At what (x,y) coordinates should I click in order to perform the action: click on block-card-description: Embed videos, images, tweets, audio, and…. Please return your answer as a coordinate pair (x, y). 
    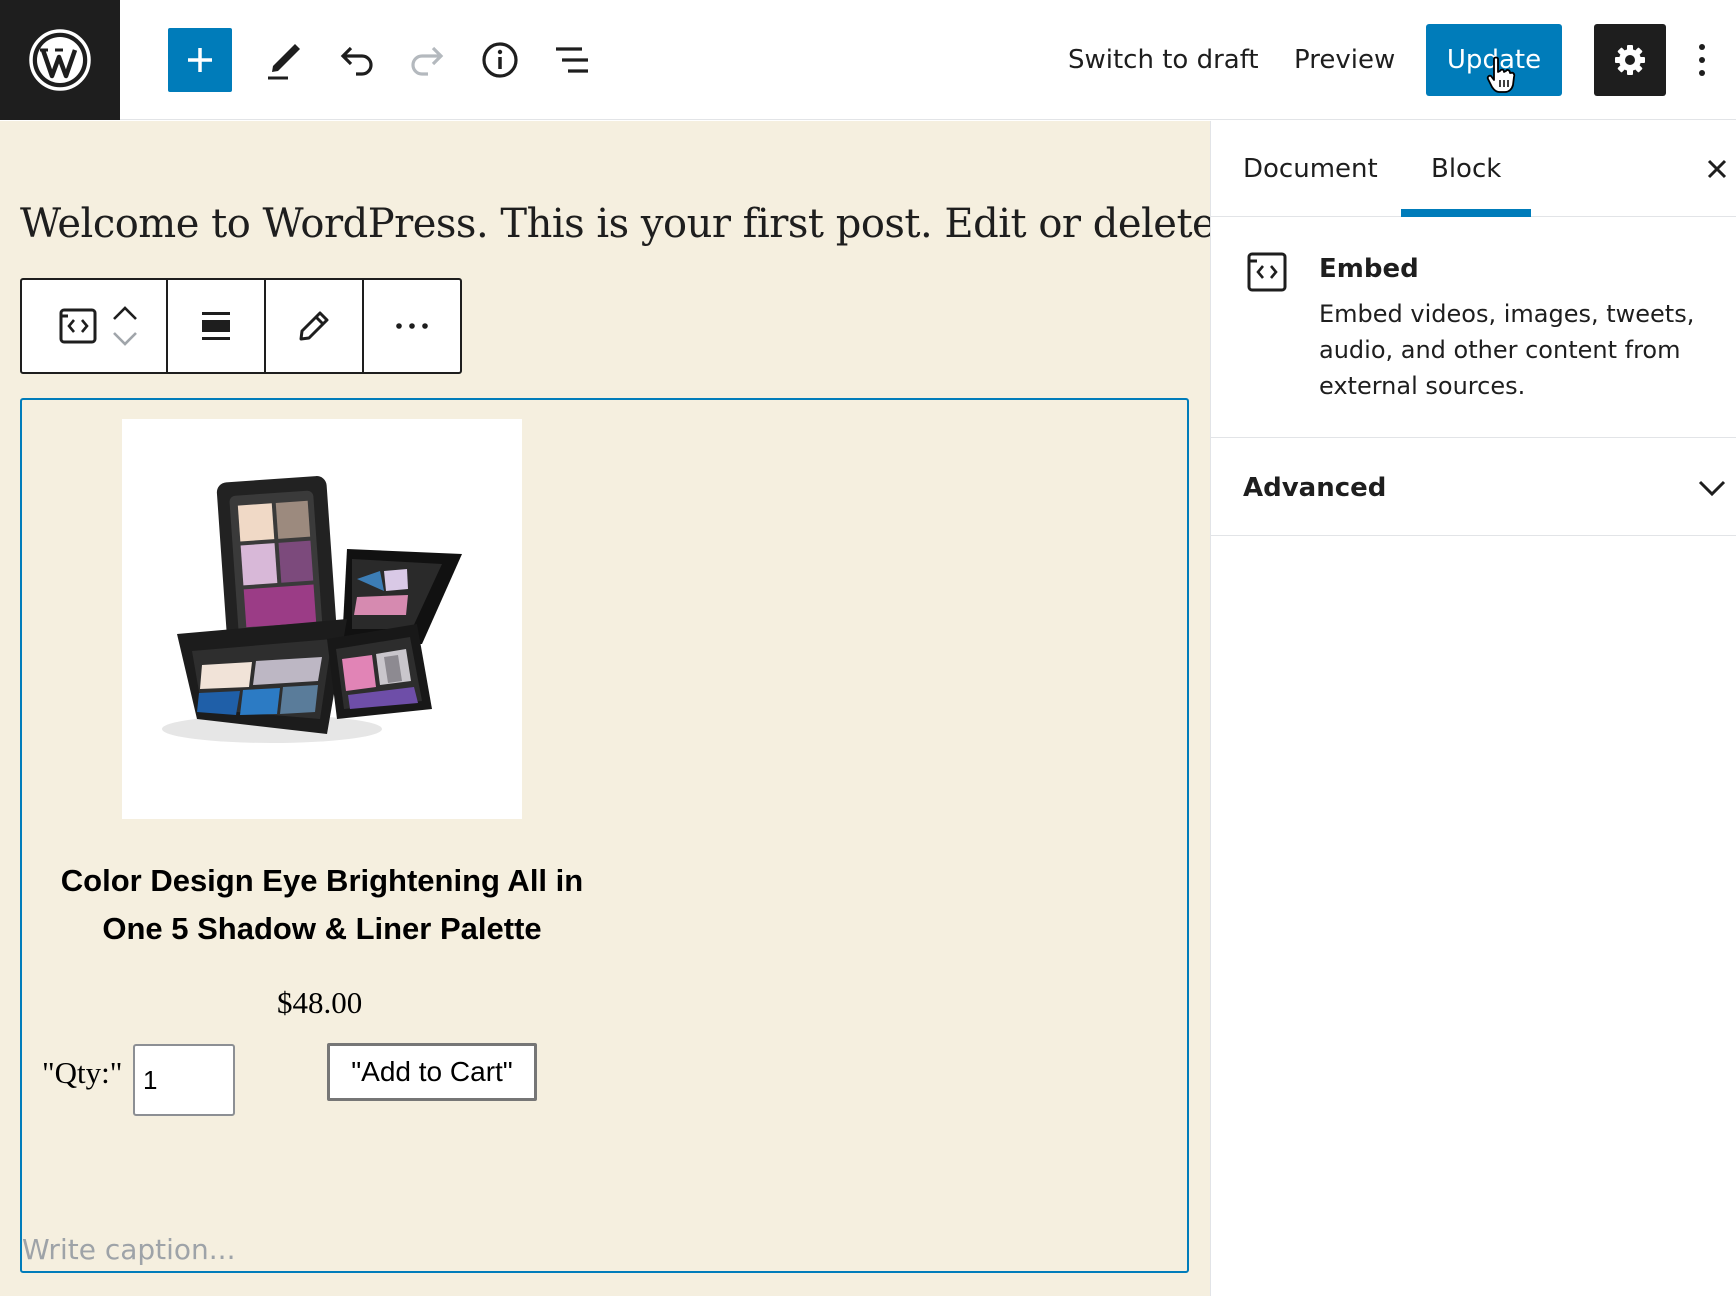
    Looking at the image, I should click on (1507, 350).